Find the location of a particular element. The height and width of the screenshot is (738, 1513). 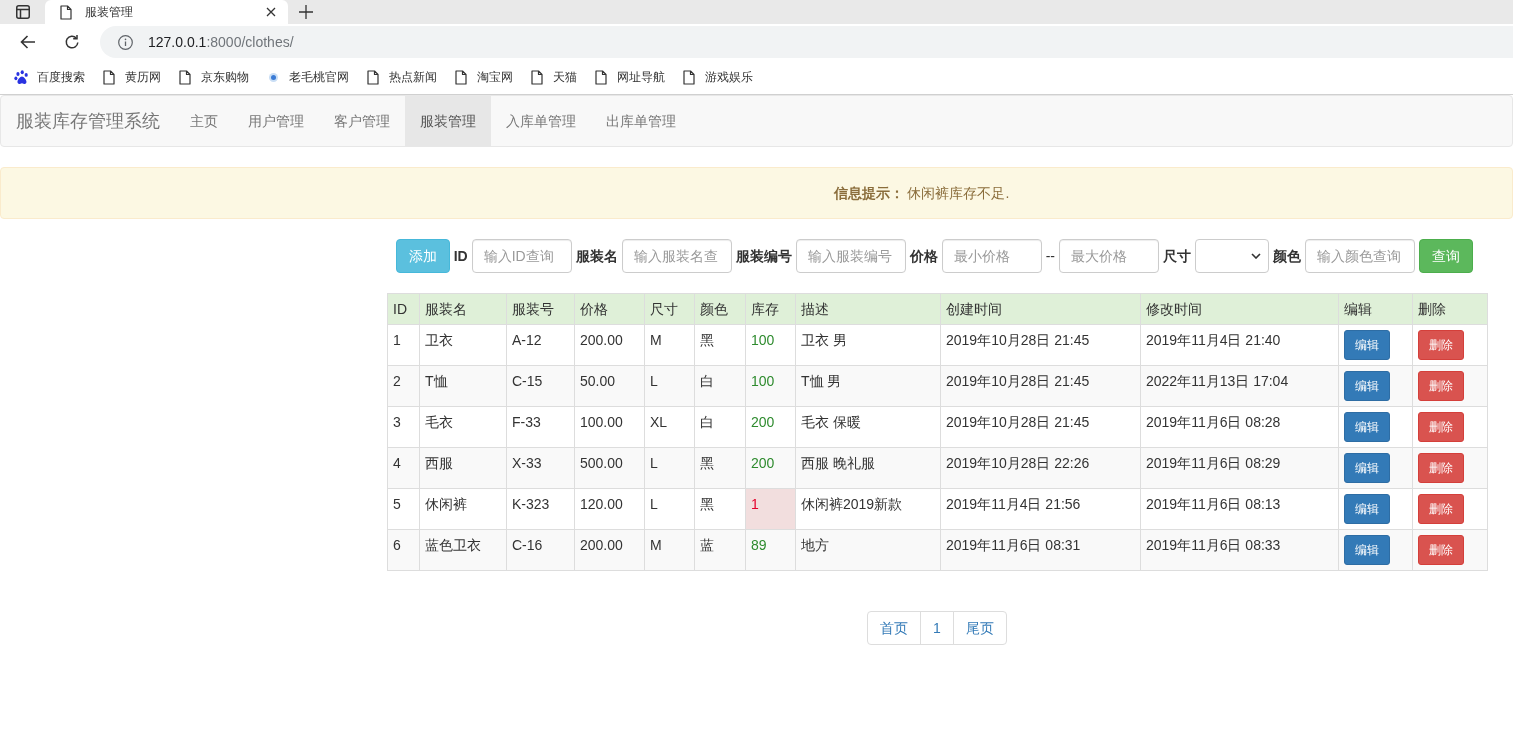

bookmark: 淘宝网 is located at coordinates (483, 77).